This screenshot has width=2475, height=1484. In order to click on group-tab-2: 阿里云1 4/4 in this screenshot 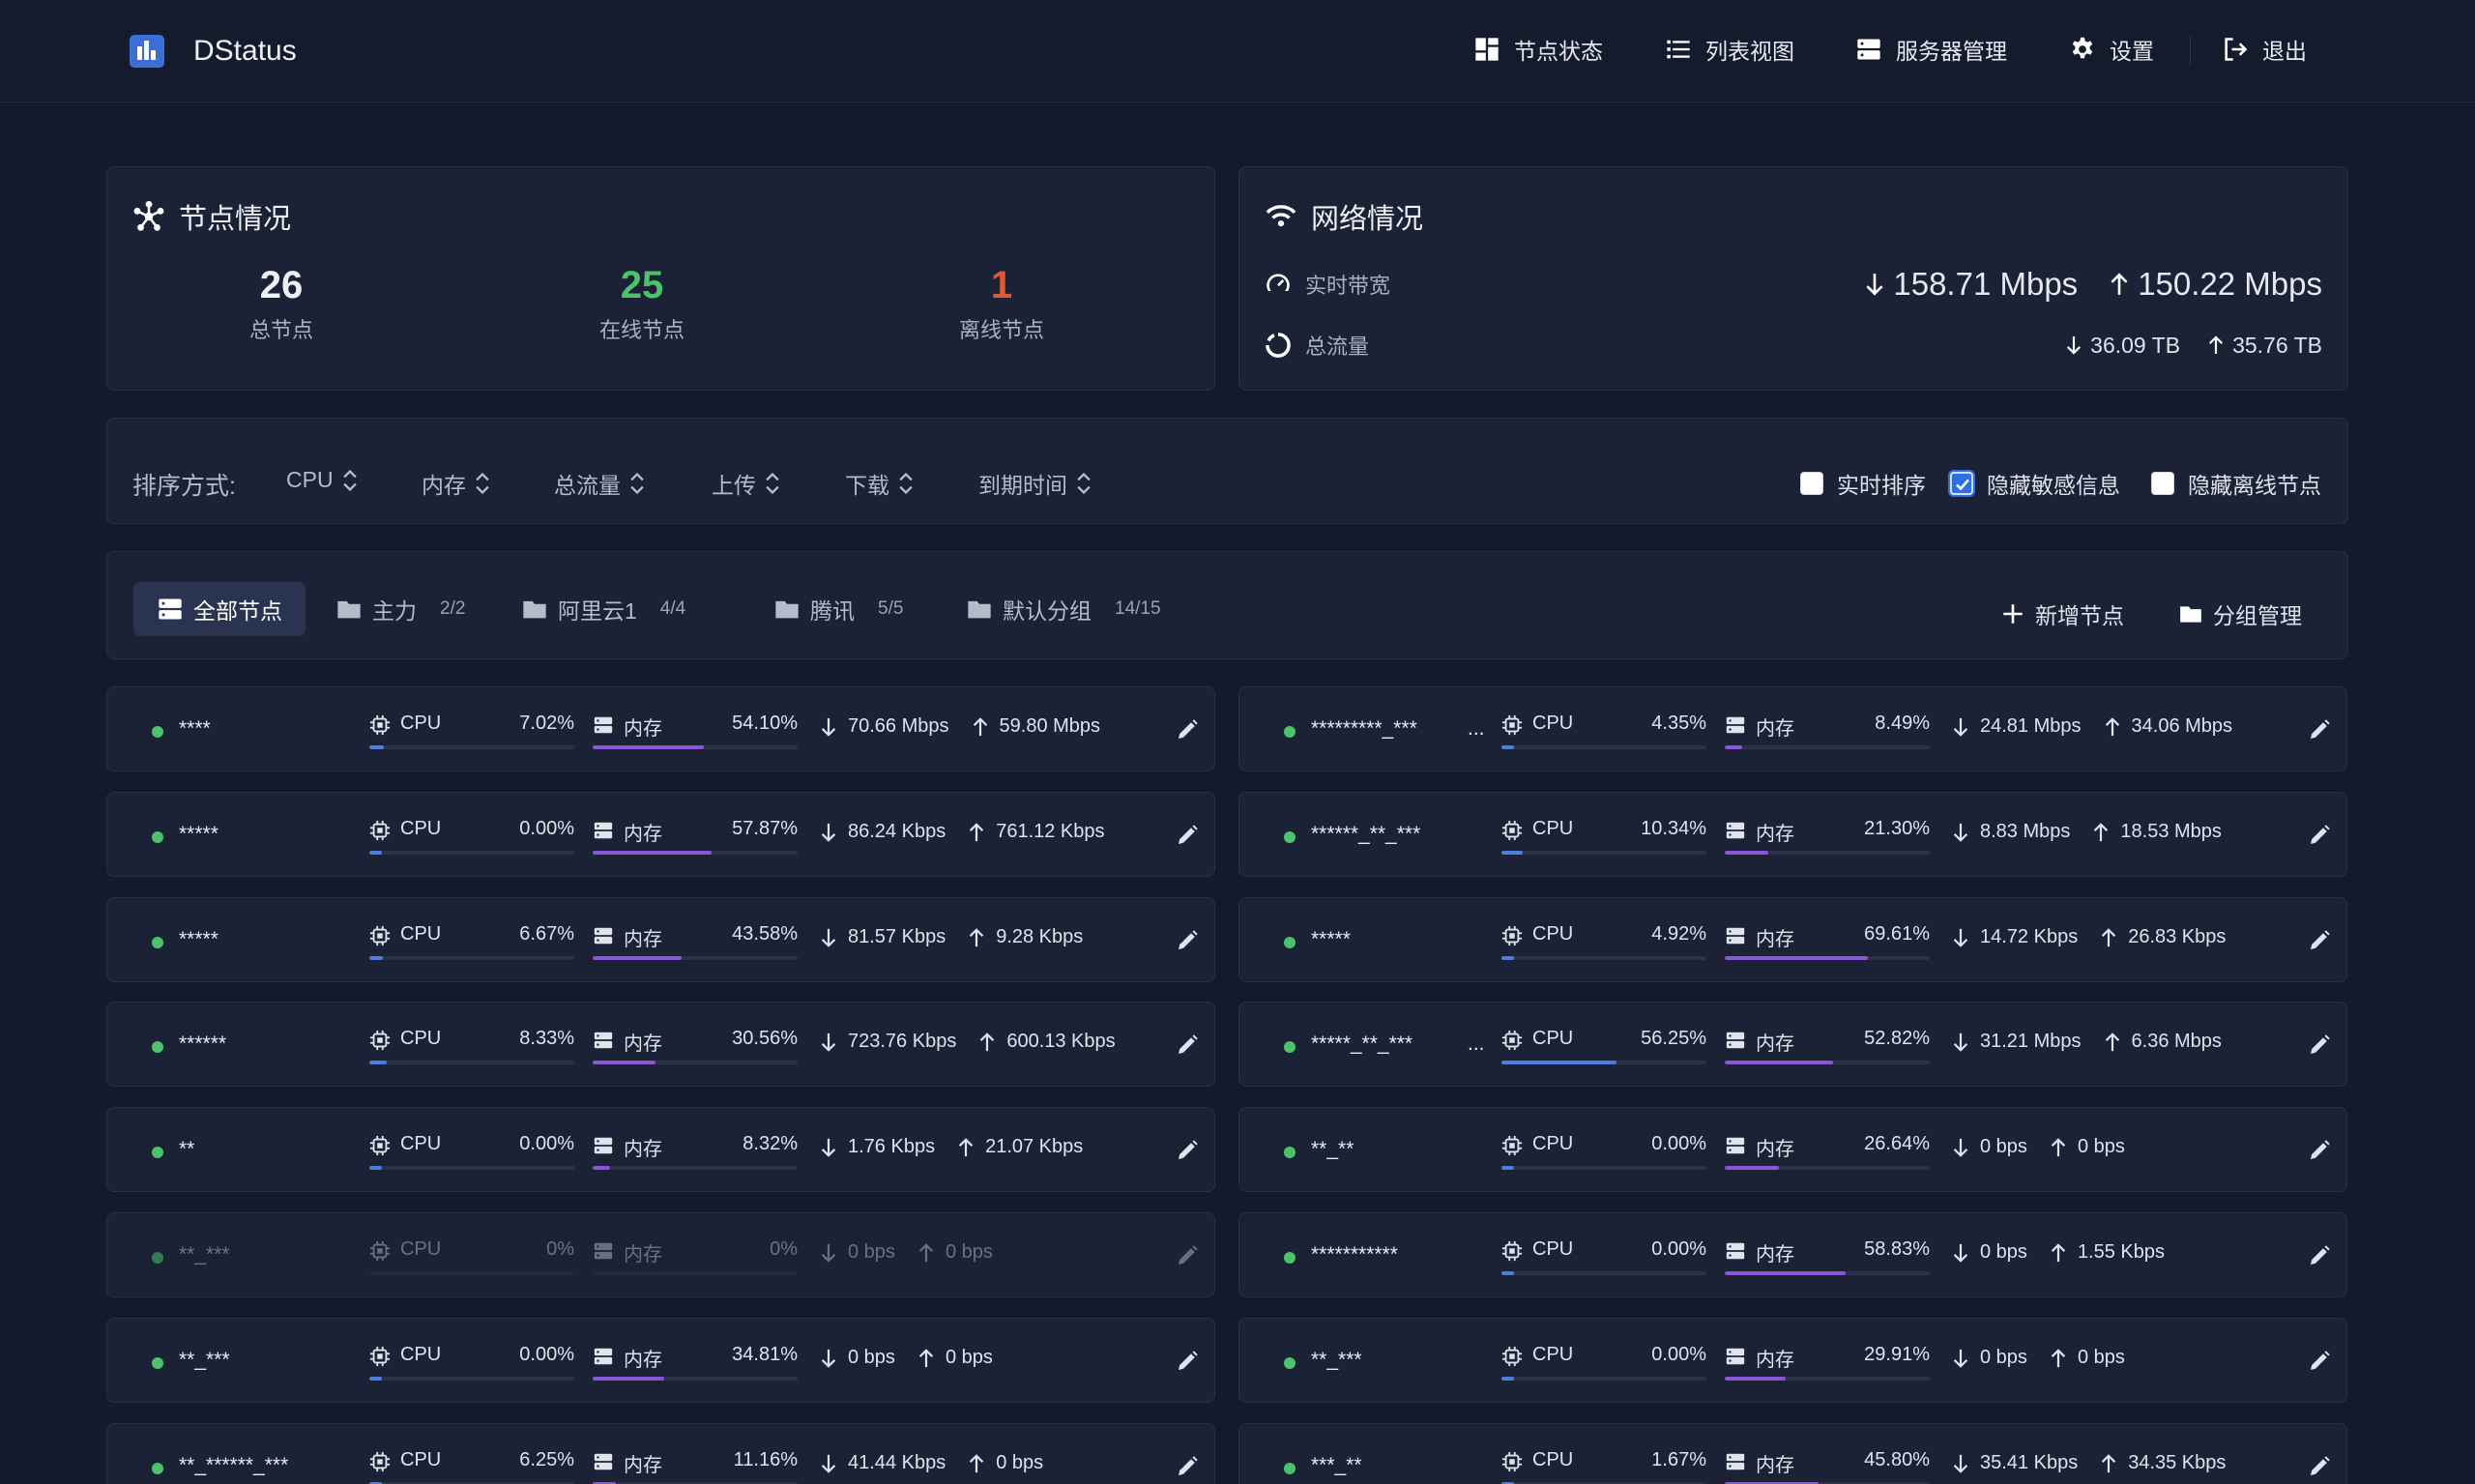, I will do `click(603, 609)`.